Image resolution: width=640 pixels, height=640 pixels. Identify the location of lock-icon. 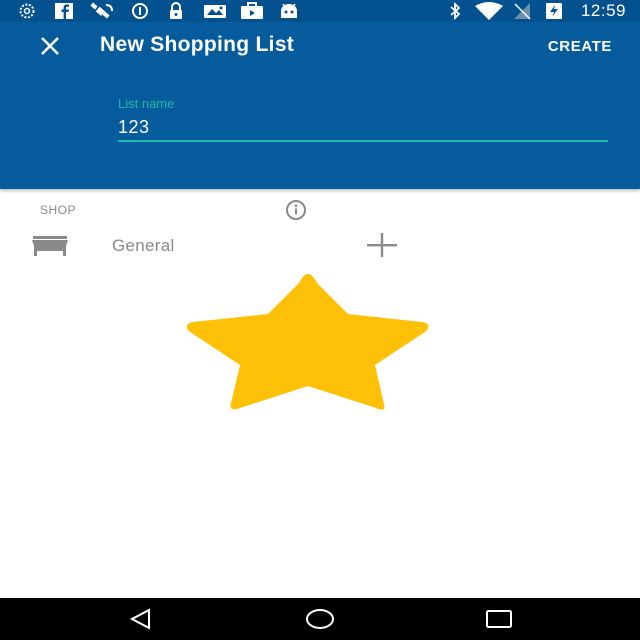
(176, 11).